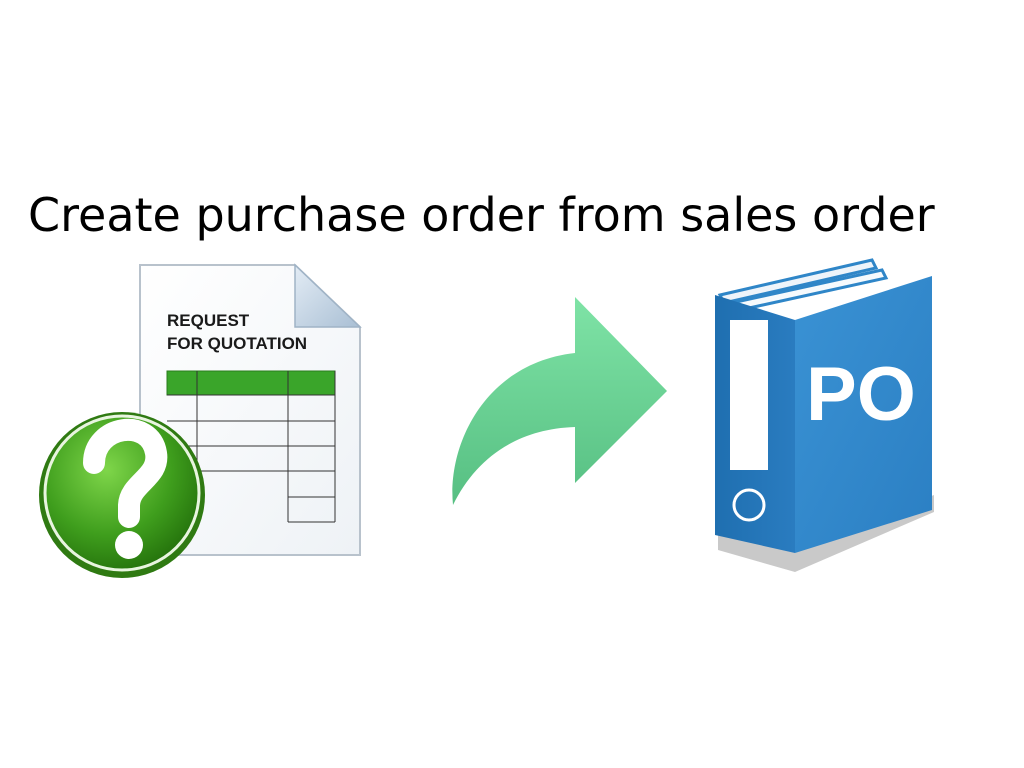 The width and height of the screenshot is (1024, 768). Describe the element at coordinates (749, 395) in the screenshot. I see `spine-label` at that location.